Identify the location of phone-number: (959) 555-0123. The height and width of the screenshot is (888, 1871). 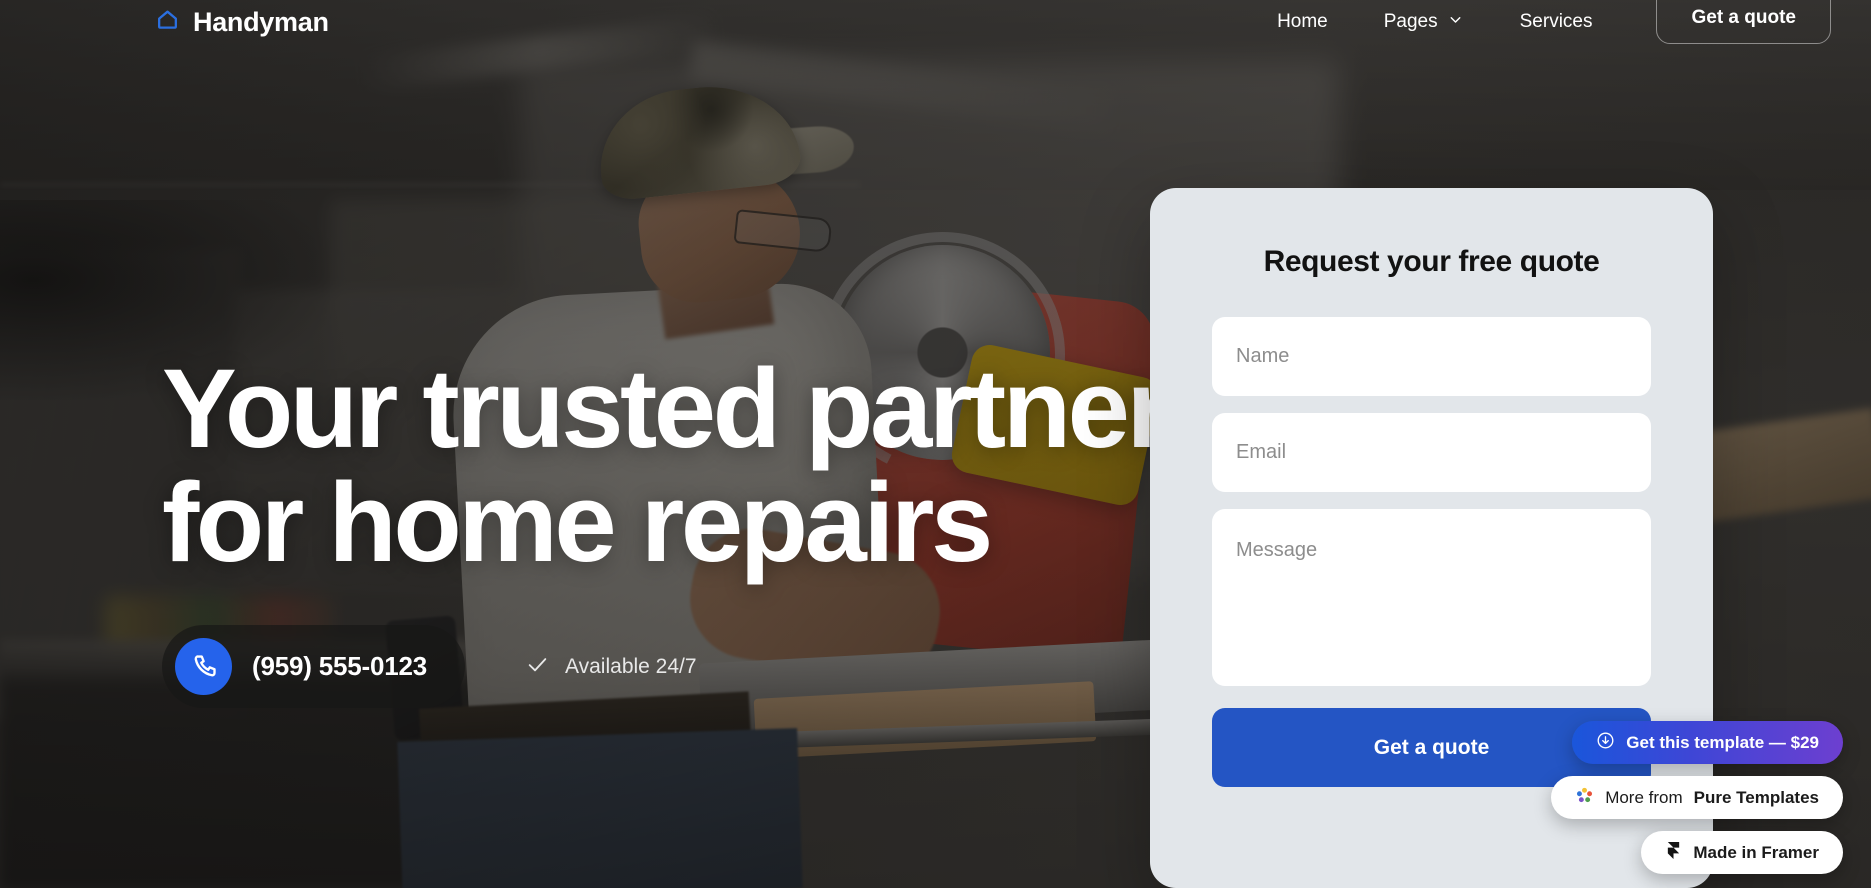
(339, 666).